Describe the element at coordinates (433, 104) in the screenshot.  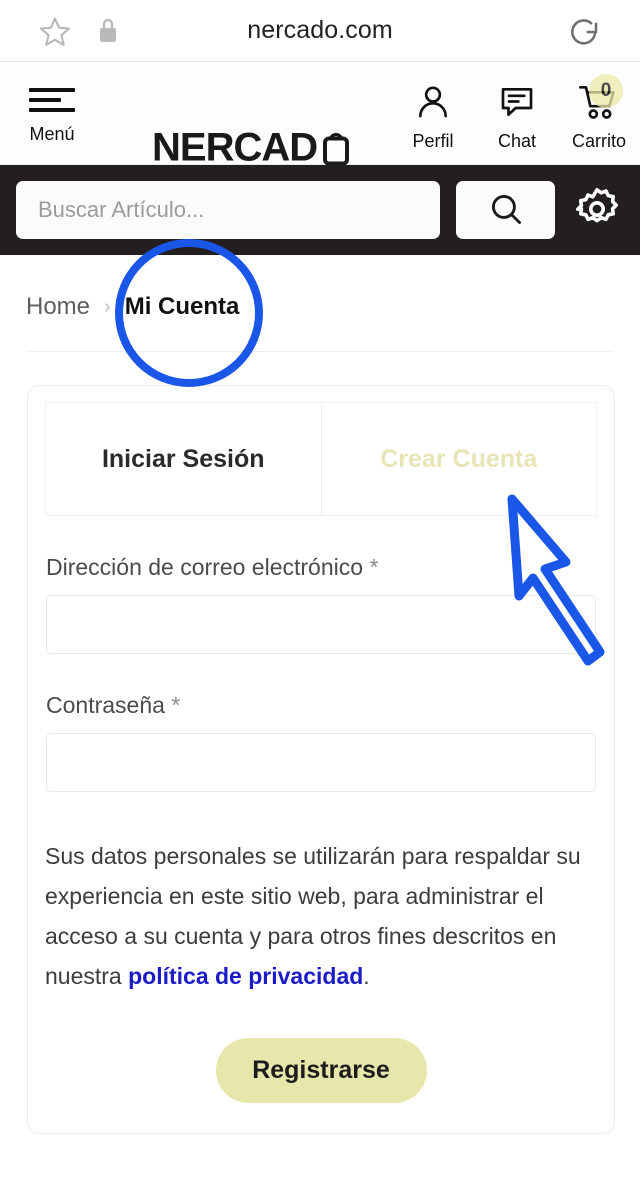
I see `user-icon` at that location.